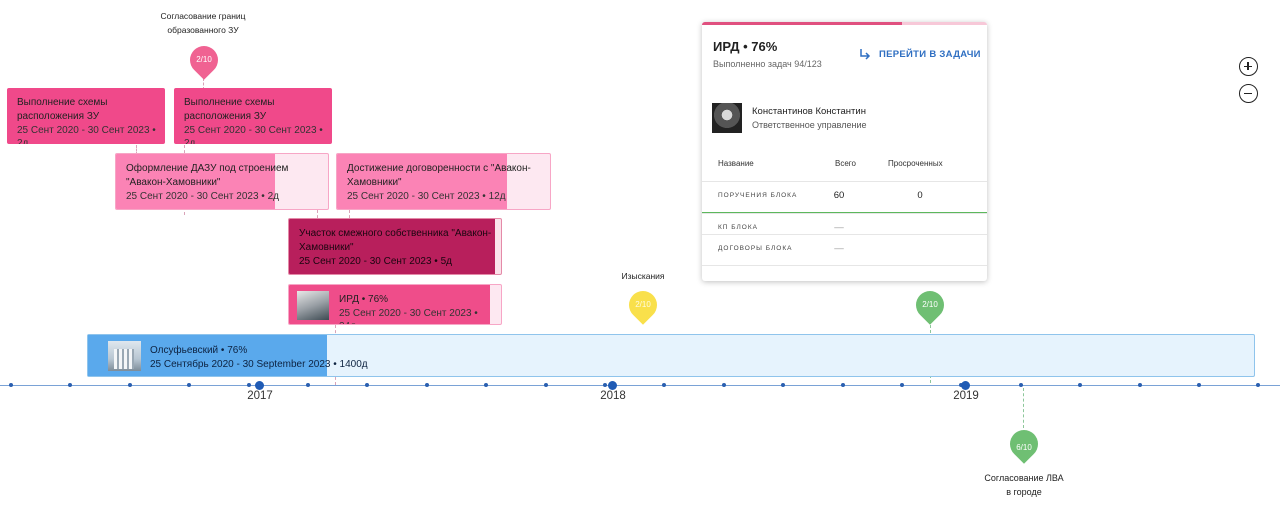 This screenshot has width=1280, height=515. Describe the element at coordinates (736, 163) in the screenshot. I see `column-header: Название` at that location.